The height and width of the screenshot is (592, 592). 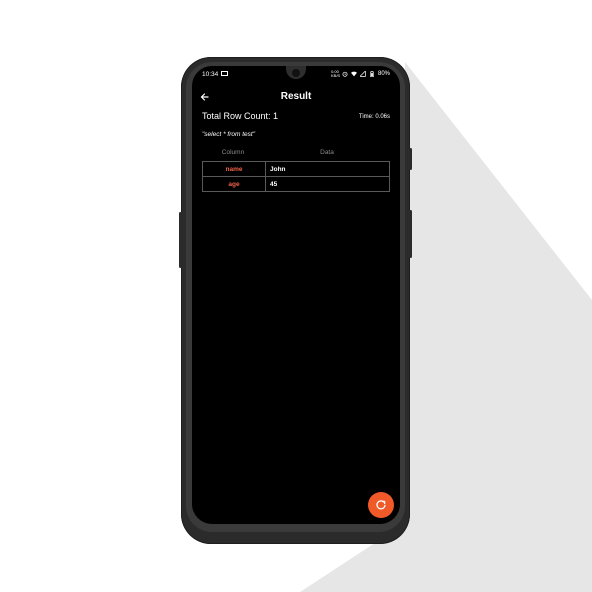 I want to click on network-speed-unit: KB/S, so click(x=335, y=75).